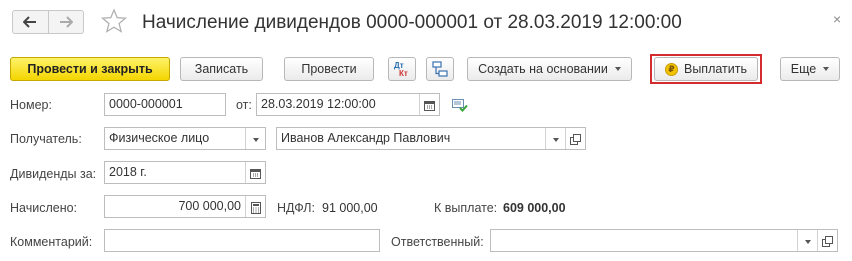 Image resolution: width=852 pixels, height=261 pixels. I want to click on dt-kt-button: Дт Кт, so click(402, 69).